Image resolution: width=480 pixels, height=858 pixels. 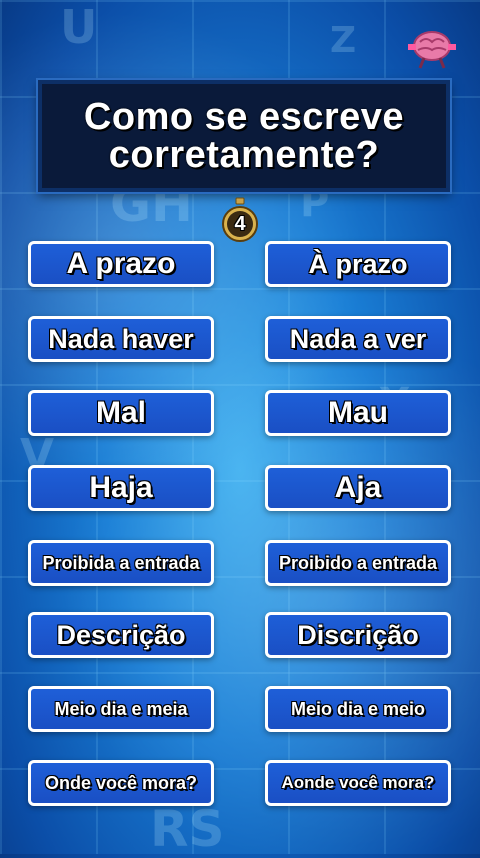 I want to click on option-left-6: Descrição, so click(x=121, y=635).